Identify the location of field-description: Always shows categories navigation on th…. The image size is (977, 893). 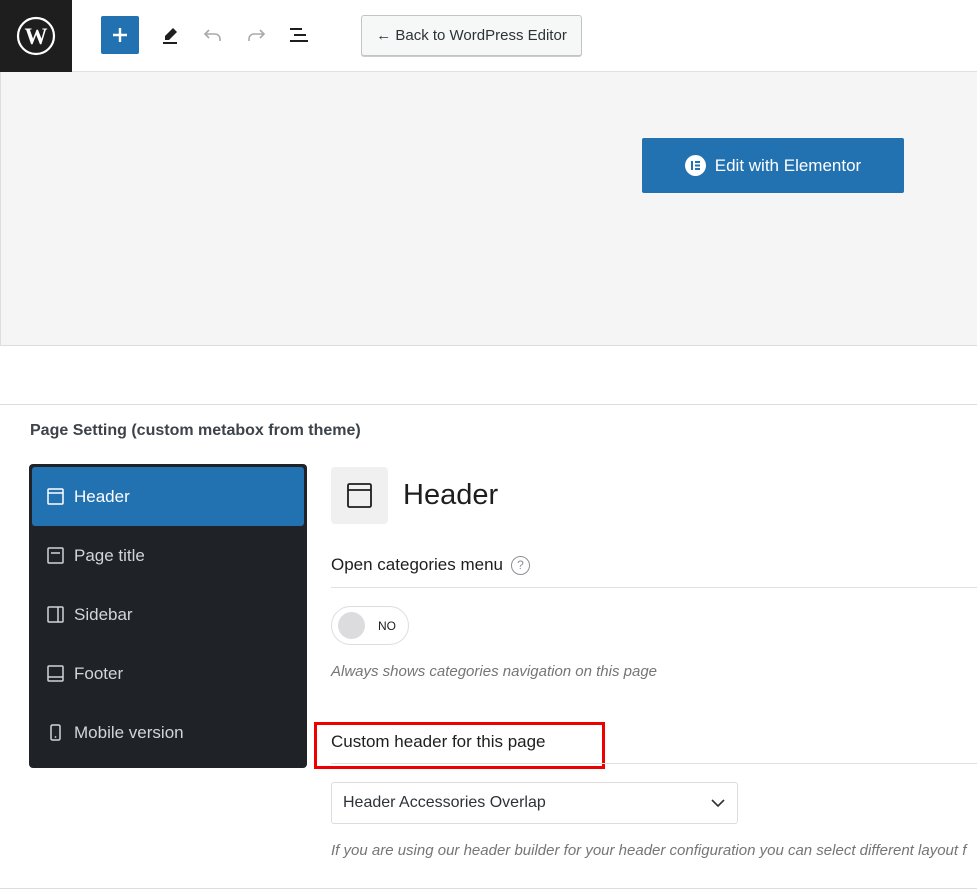
(494, 671).